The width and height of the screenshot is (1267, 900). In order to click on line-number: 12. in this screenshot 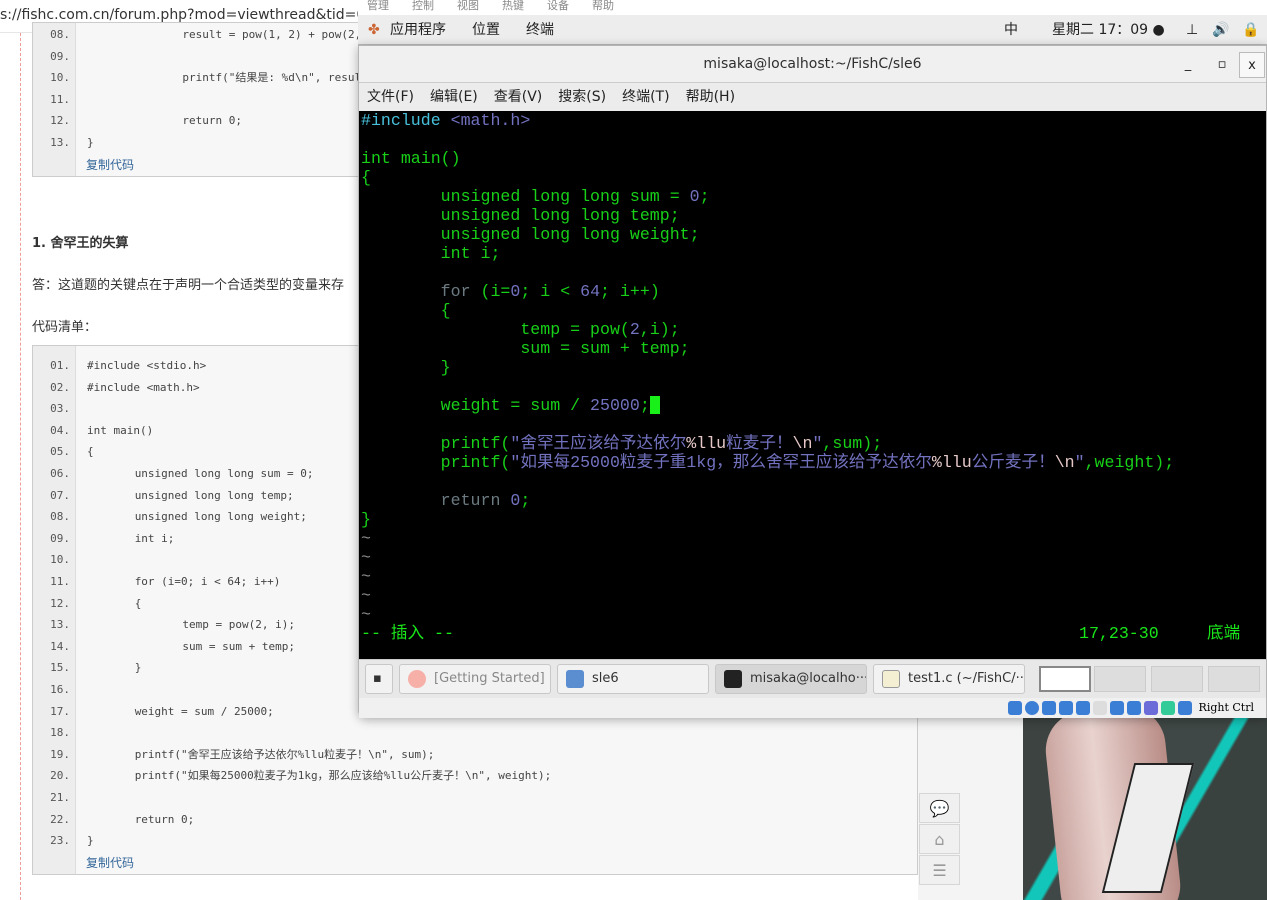, I will do `click(60, 121)`.